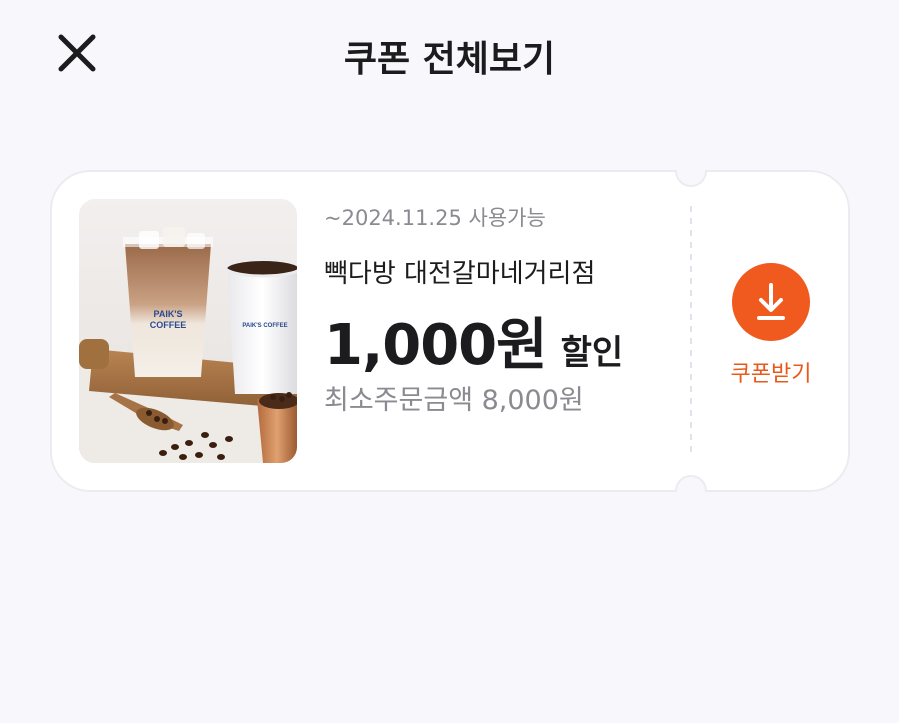 The width and height of the screenshot is (899, 723). Describe the element at coordinates (454, 400) in the screenshot. I see `coupon-min-order: 최소주문금액 8,000원` at that location.